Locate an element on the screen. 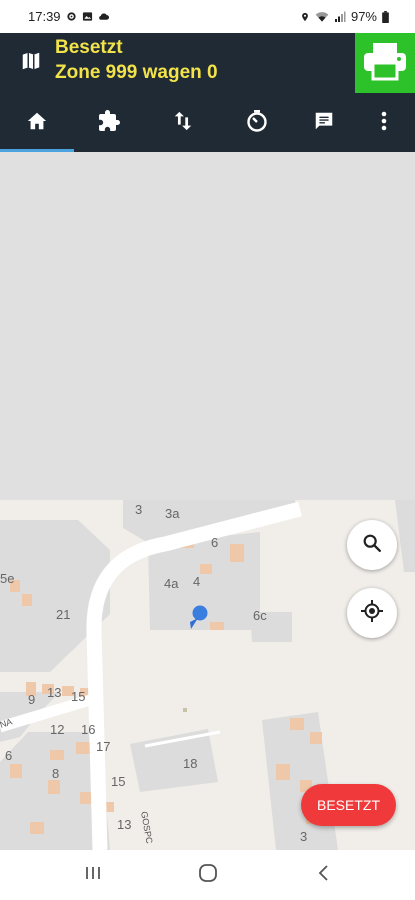 Image resolution: width=415 pixels, height=900 pixels. print-button is located at coordinates (385, 63).